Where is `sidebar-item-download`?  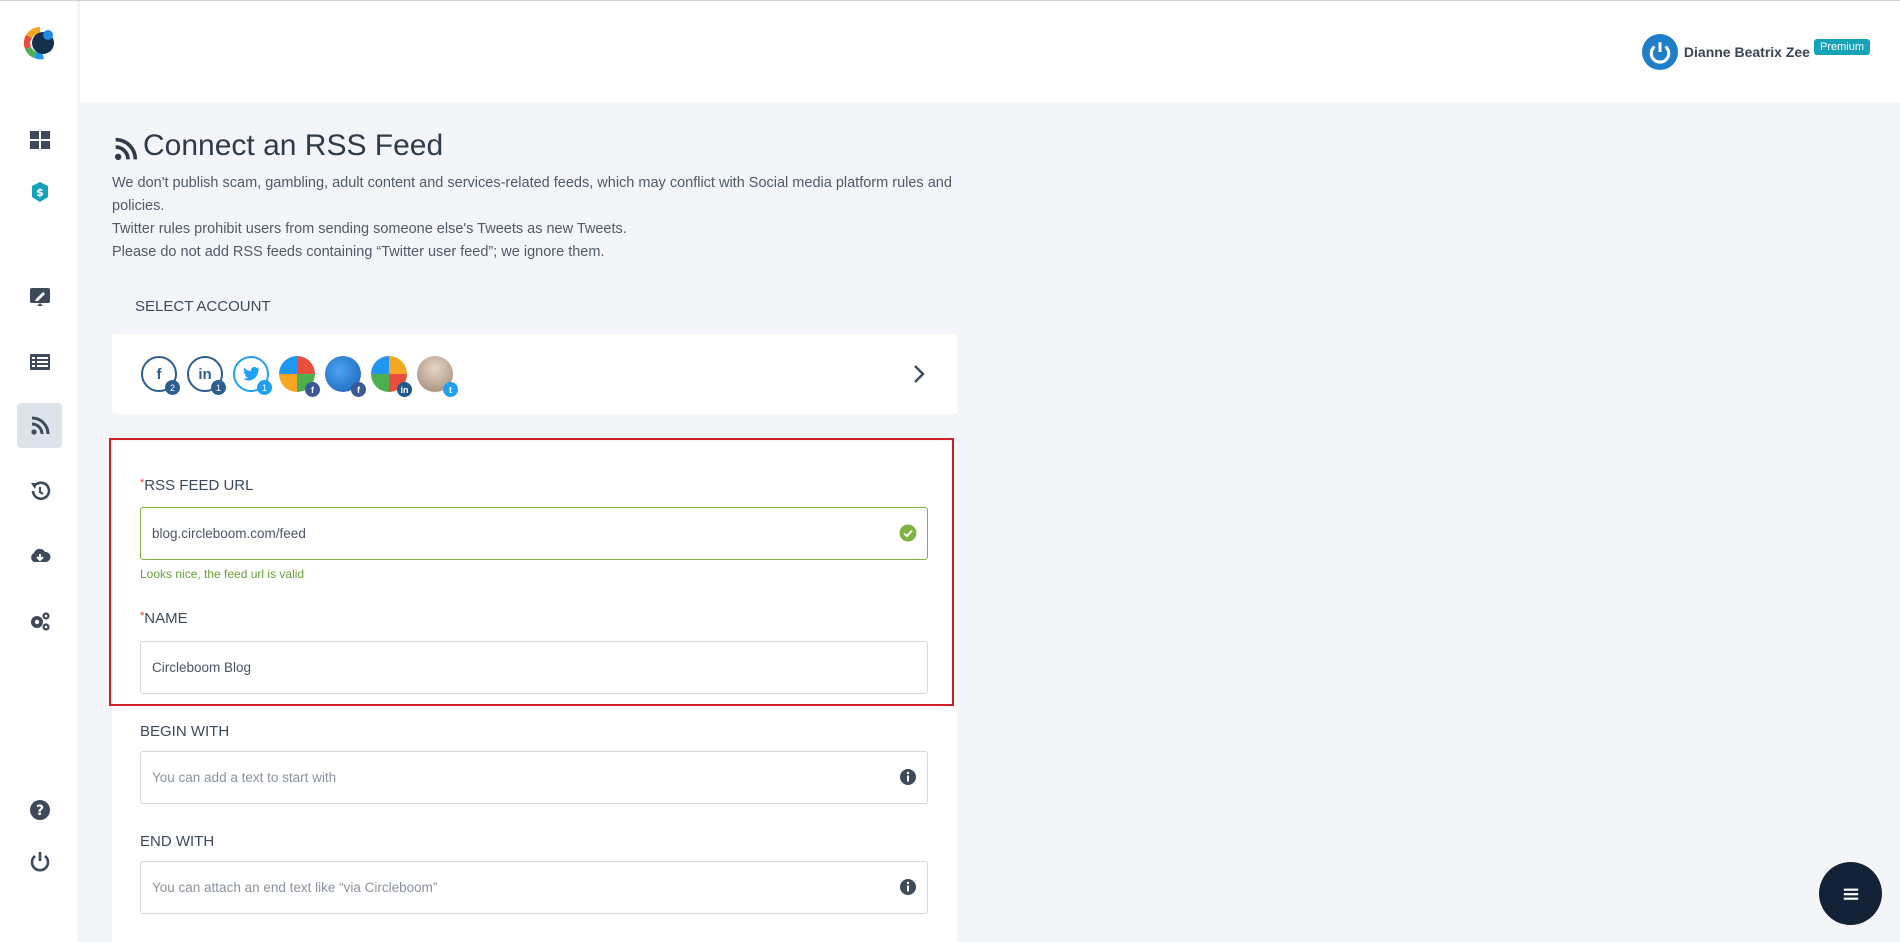 sidebar-item-download is located at coordinates (39, 555).